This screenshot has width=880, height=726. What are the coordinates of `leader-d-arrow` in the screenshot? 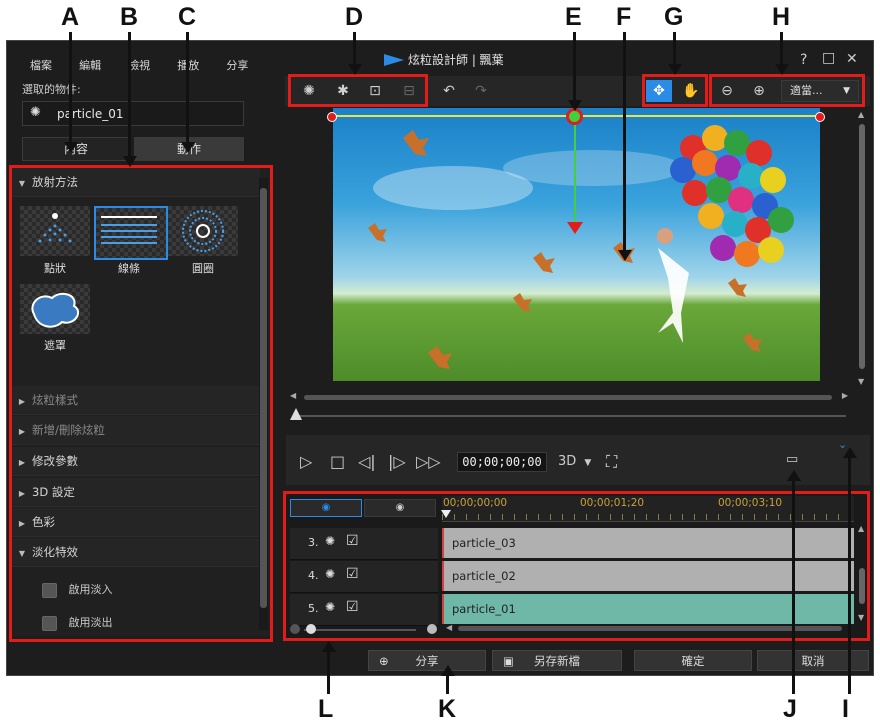 It's located at (355, 69).